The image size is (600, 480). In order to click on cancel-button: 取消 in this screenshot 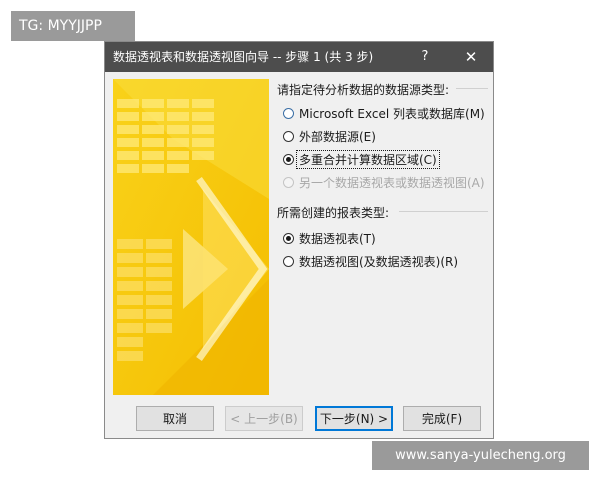, I will do `click(175, 418)`.